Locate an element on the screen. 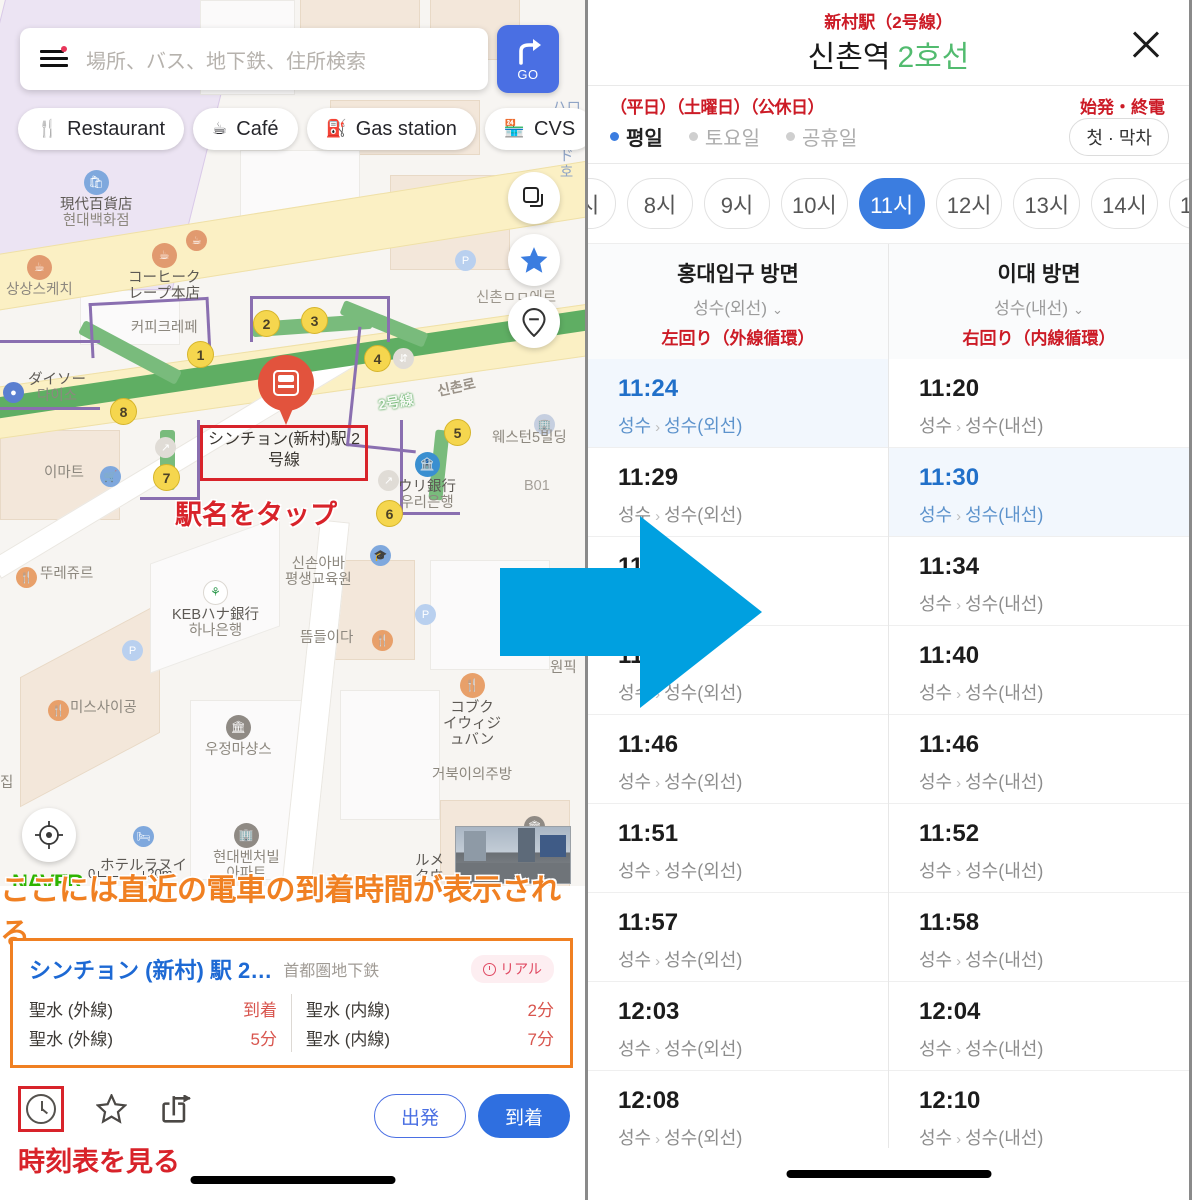  close-icon is located at coordinates (1146, 45).